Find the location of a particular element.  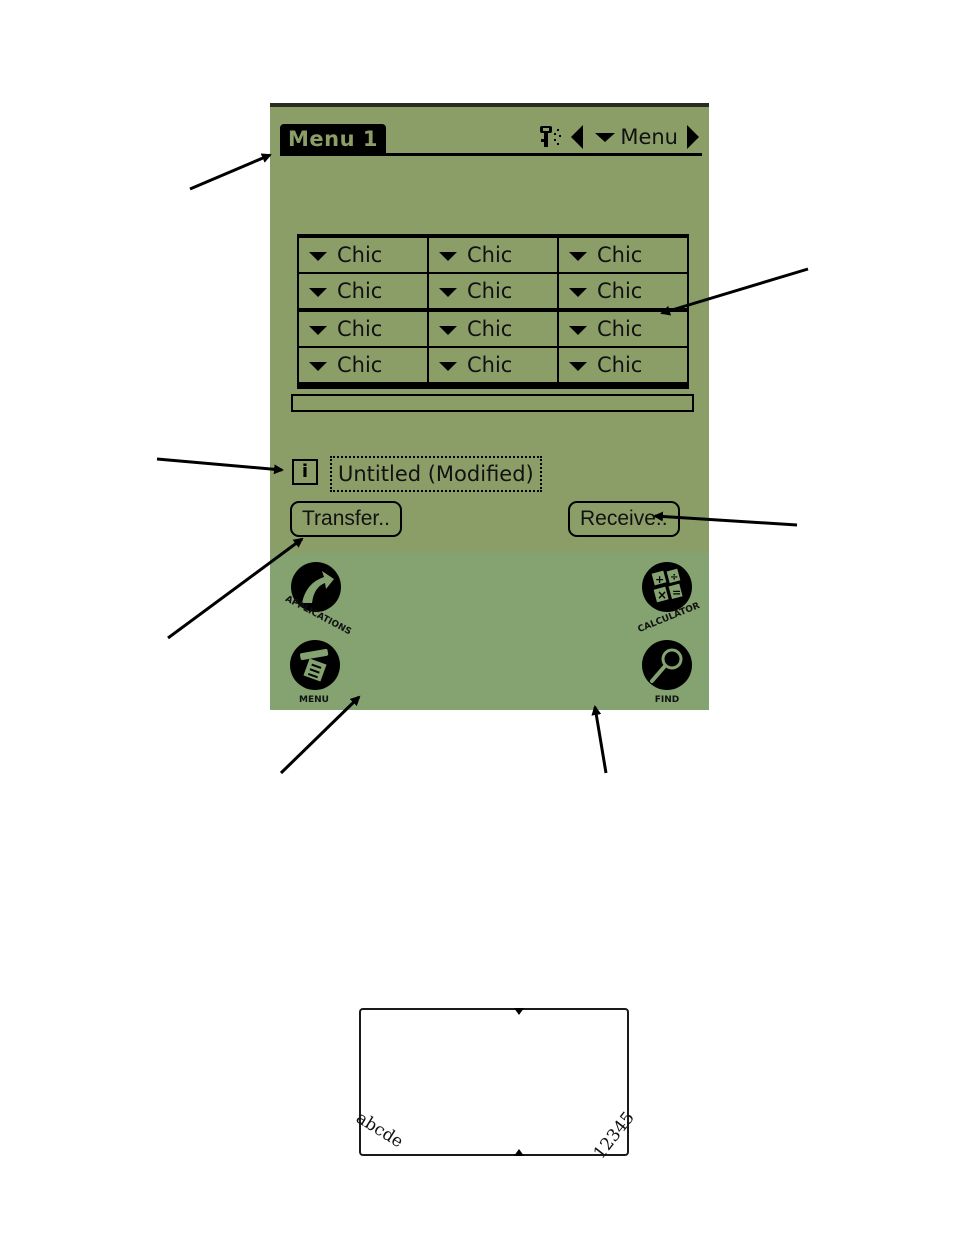

arrow-to-info is located at coordinates (220, 466).